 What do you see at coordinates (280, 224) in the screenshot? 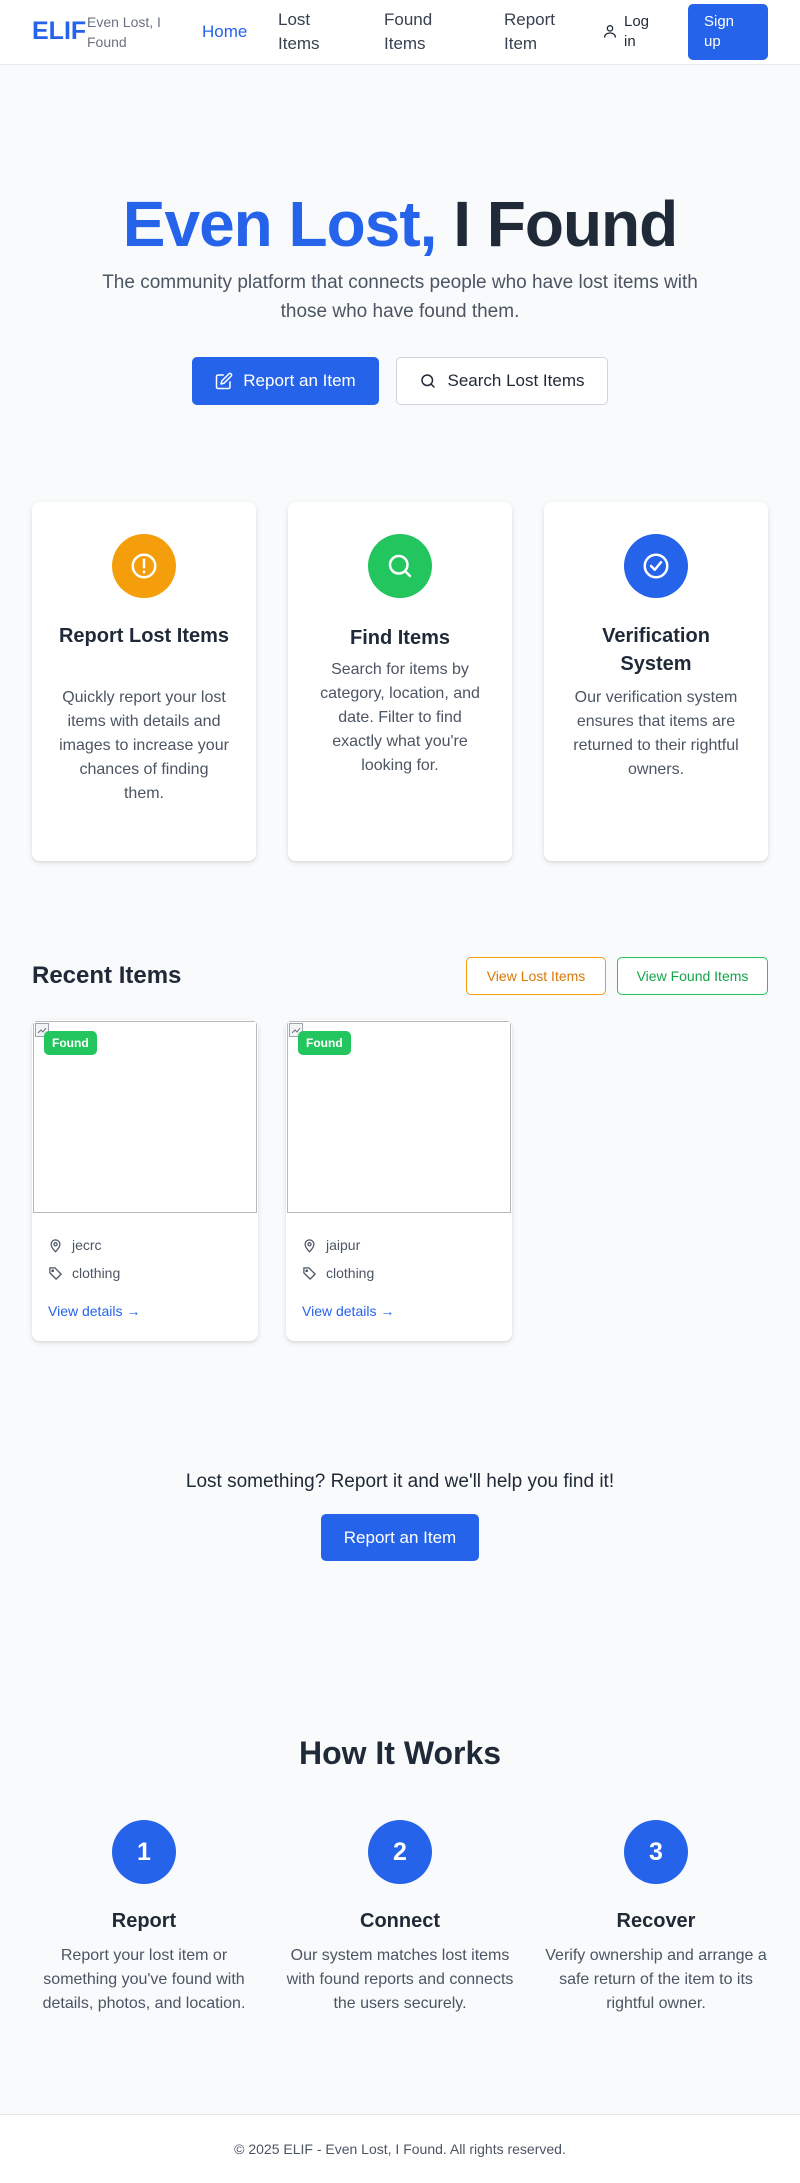
I see `hero-title-accent: Even Lost,` at bounding box center [280, 224].